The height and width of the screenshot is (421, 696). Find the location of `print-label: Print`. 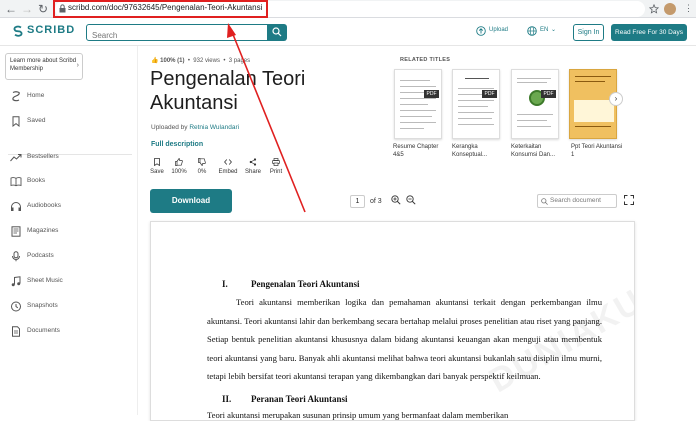

print-label: Print is located at coordinates (276, 172).